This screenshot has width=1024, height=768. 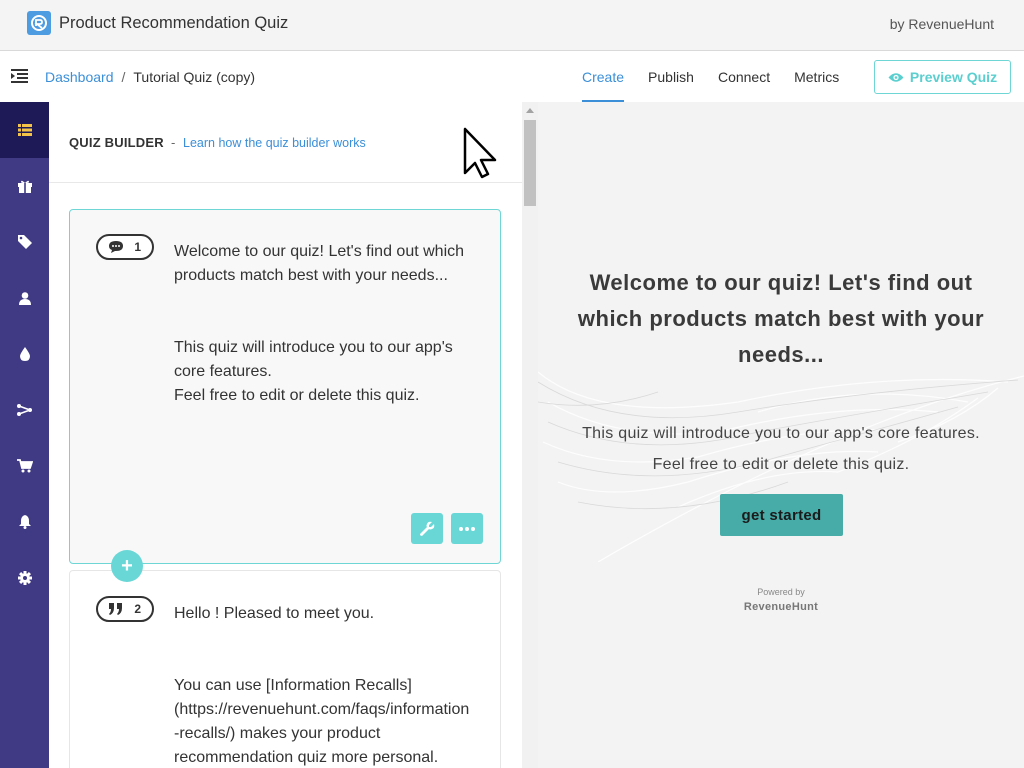 I want to click on powered-by-brand: RevenueHunt, so click(x=781, y=607).